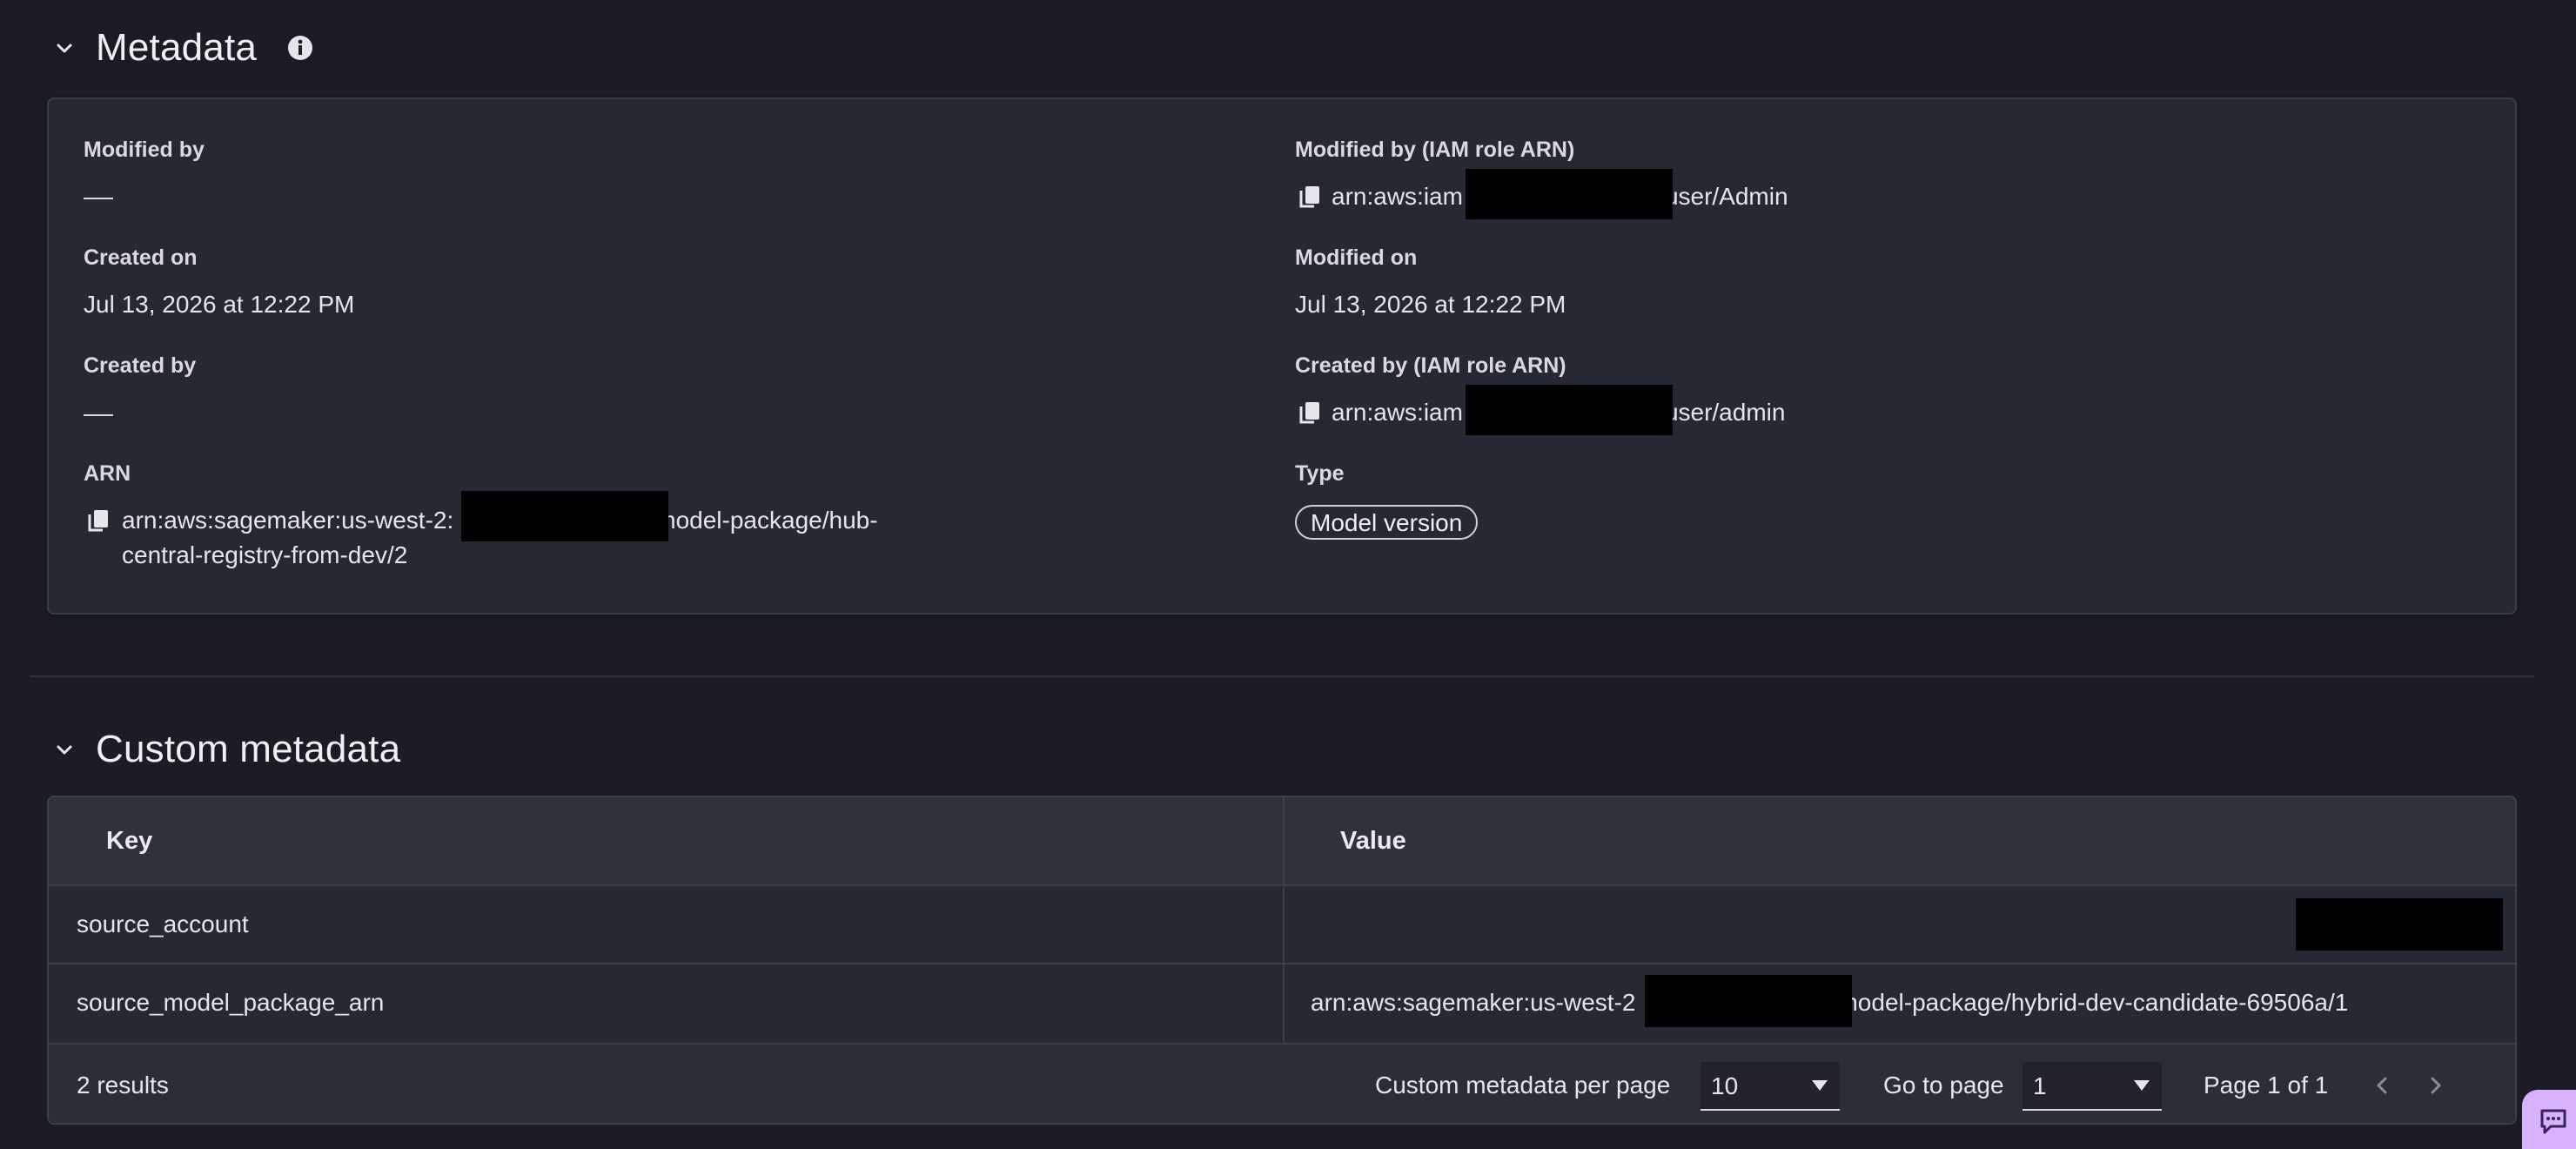  I want to click on arn-value-suffix: model-package/hub-, so click(767, 520).